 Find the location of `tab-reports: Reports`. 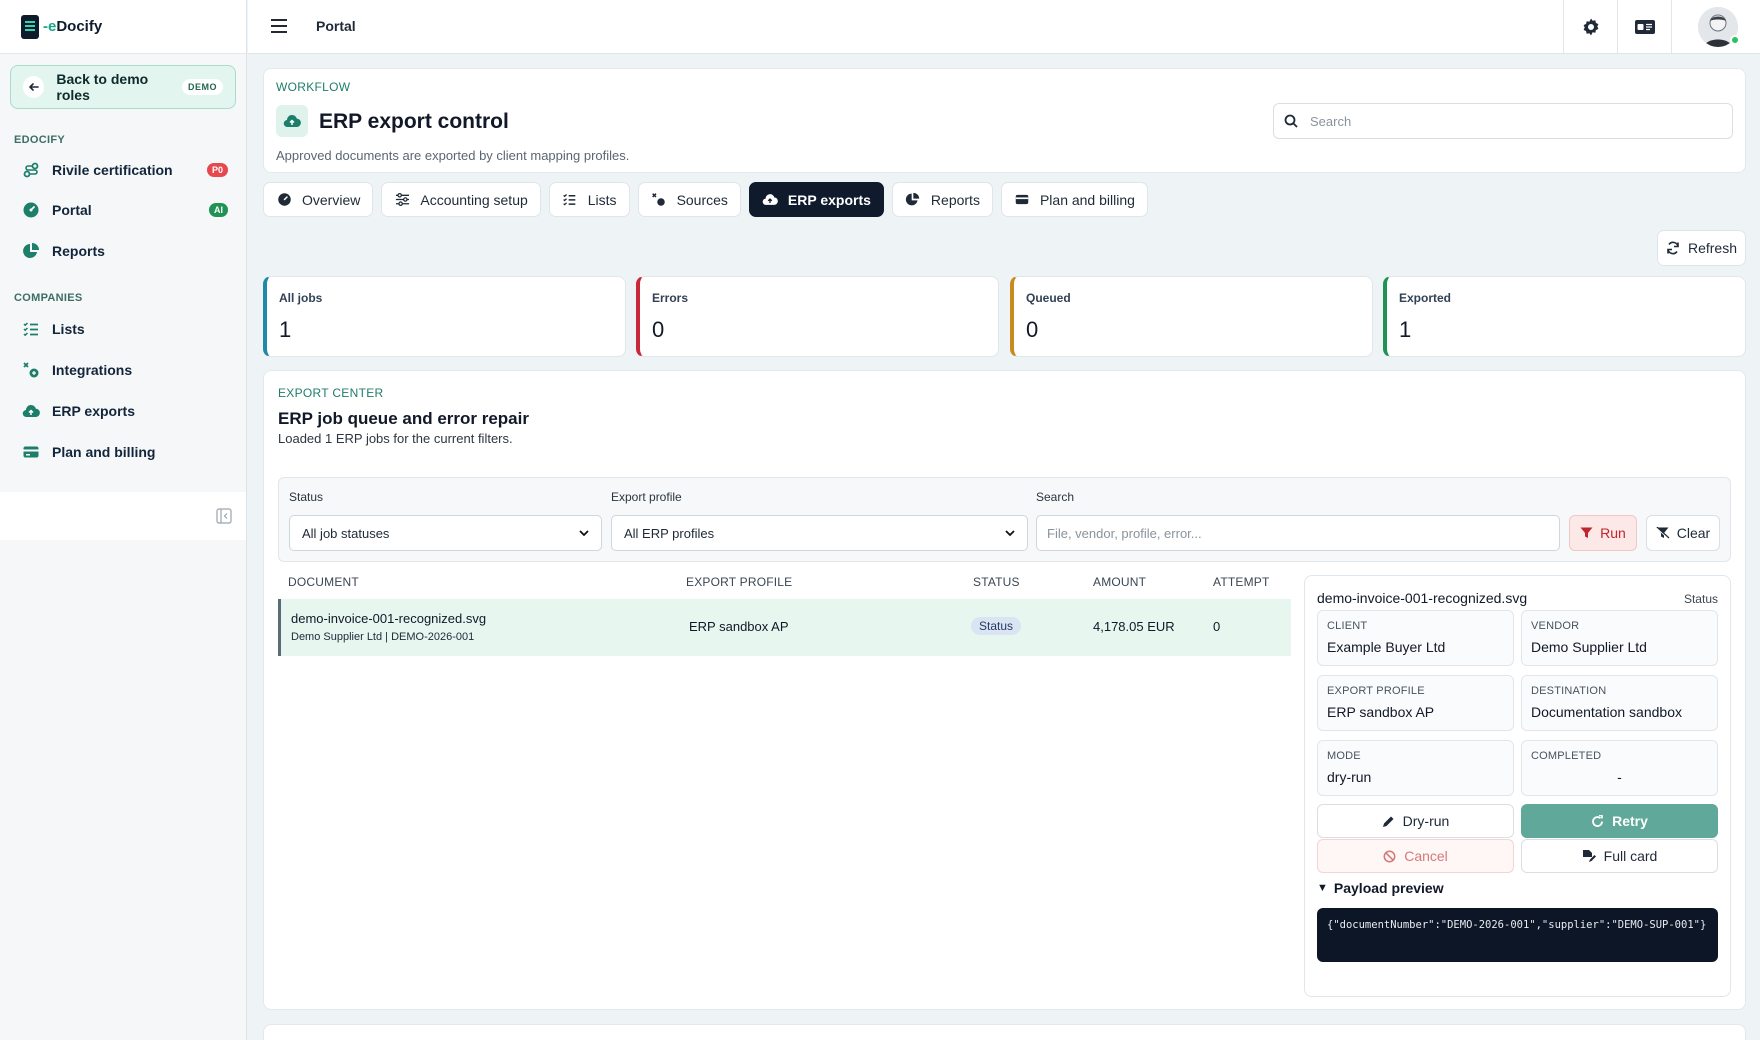

tab-reports: Reports is located at coordinates (942, 199).